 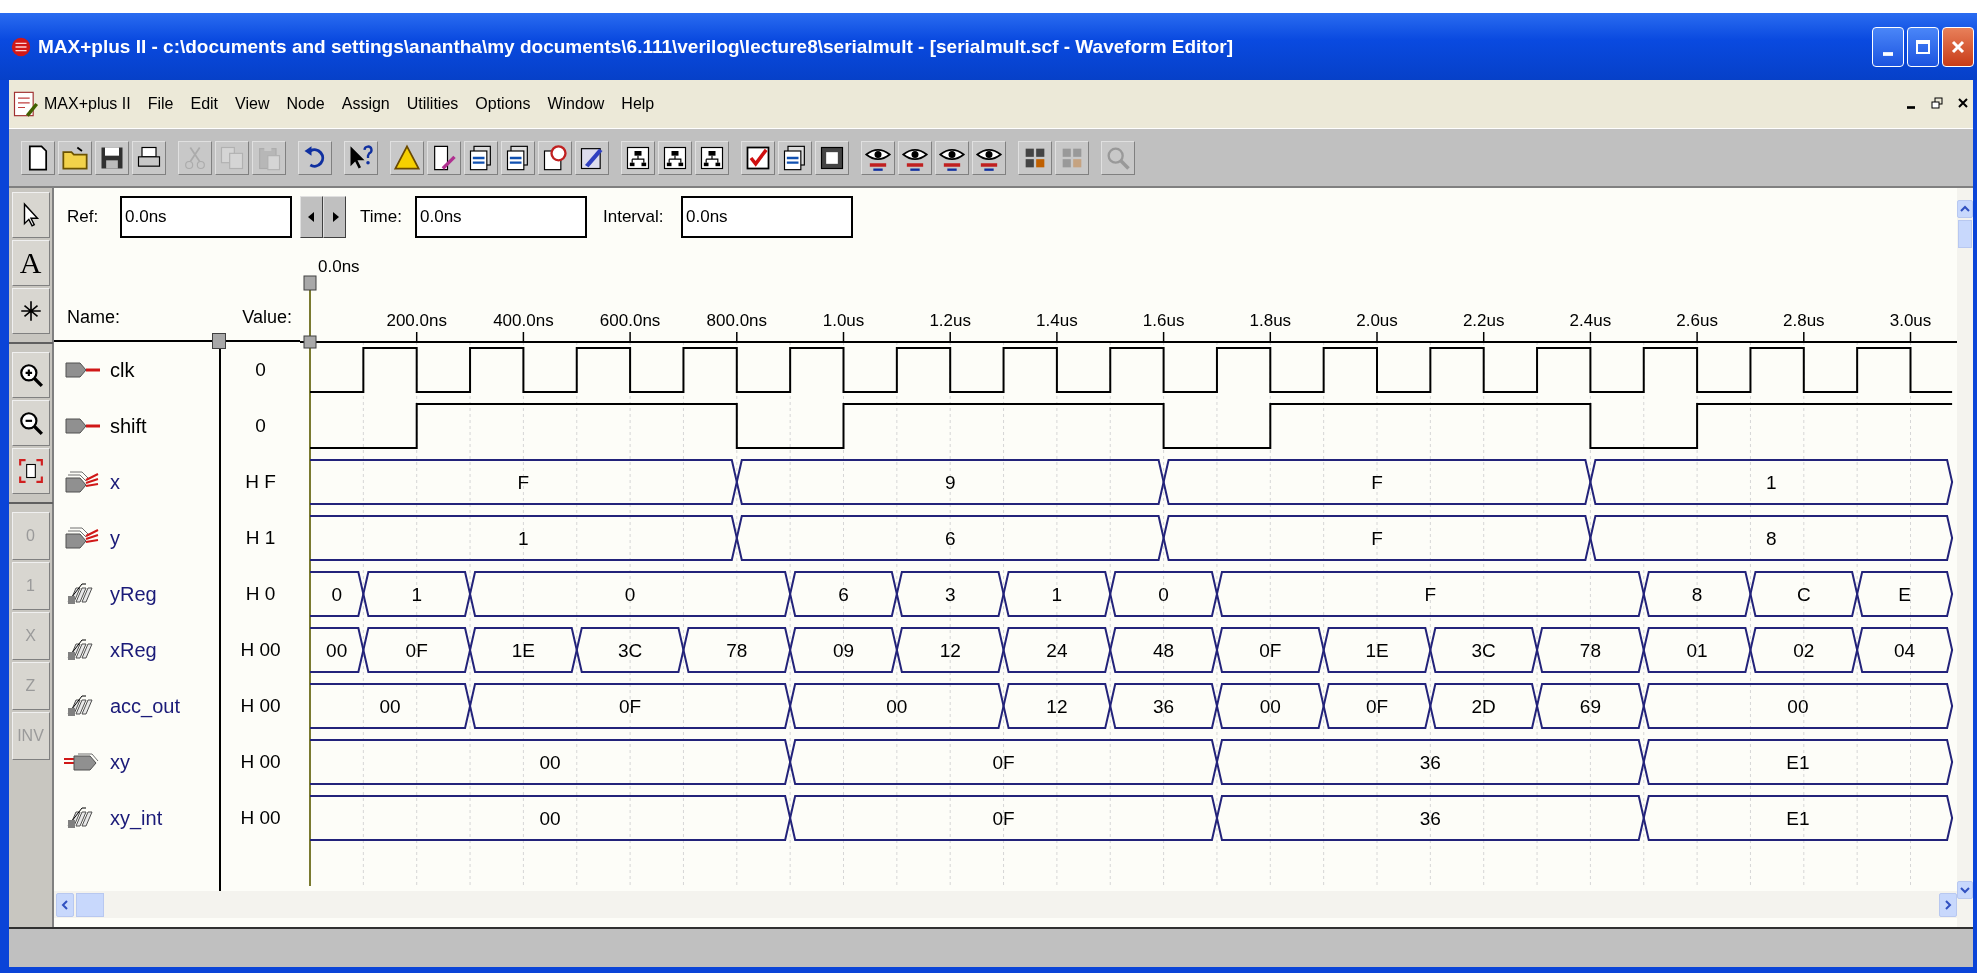 I want to click on help-pointer-icon, so click(x=361, y=157).